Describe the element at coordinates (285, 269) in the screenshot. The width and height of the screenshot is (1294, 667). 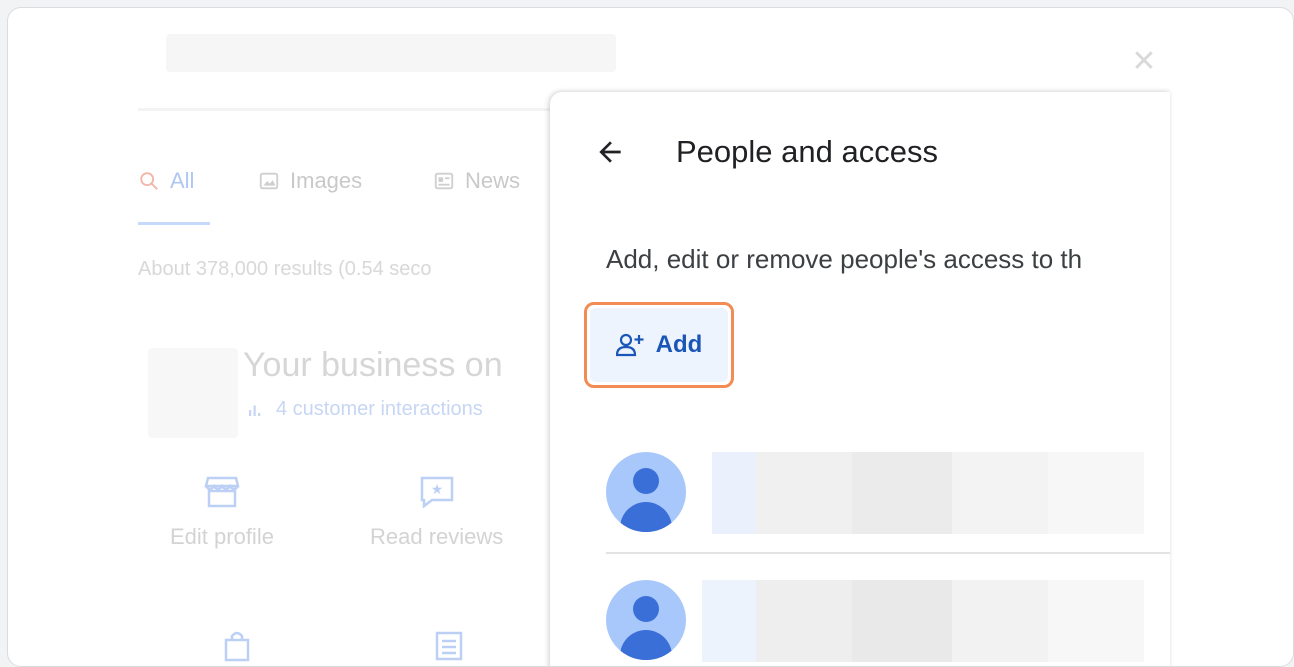
I see `results-count: About 378,000 results (0.54 seco` at that location.